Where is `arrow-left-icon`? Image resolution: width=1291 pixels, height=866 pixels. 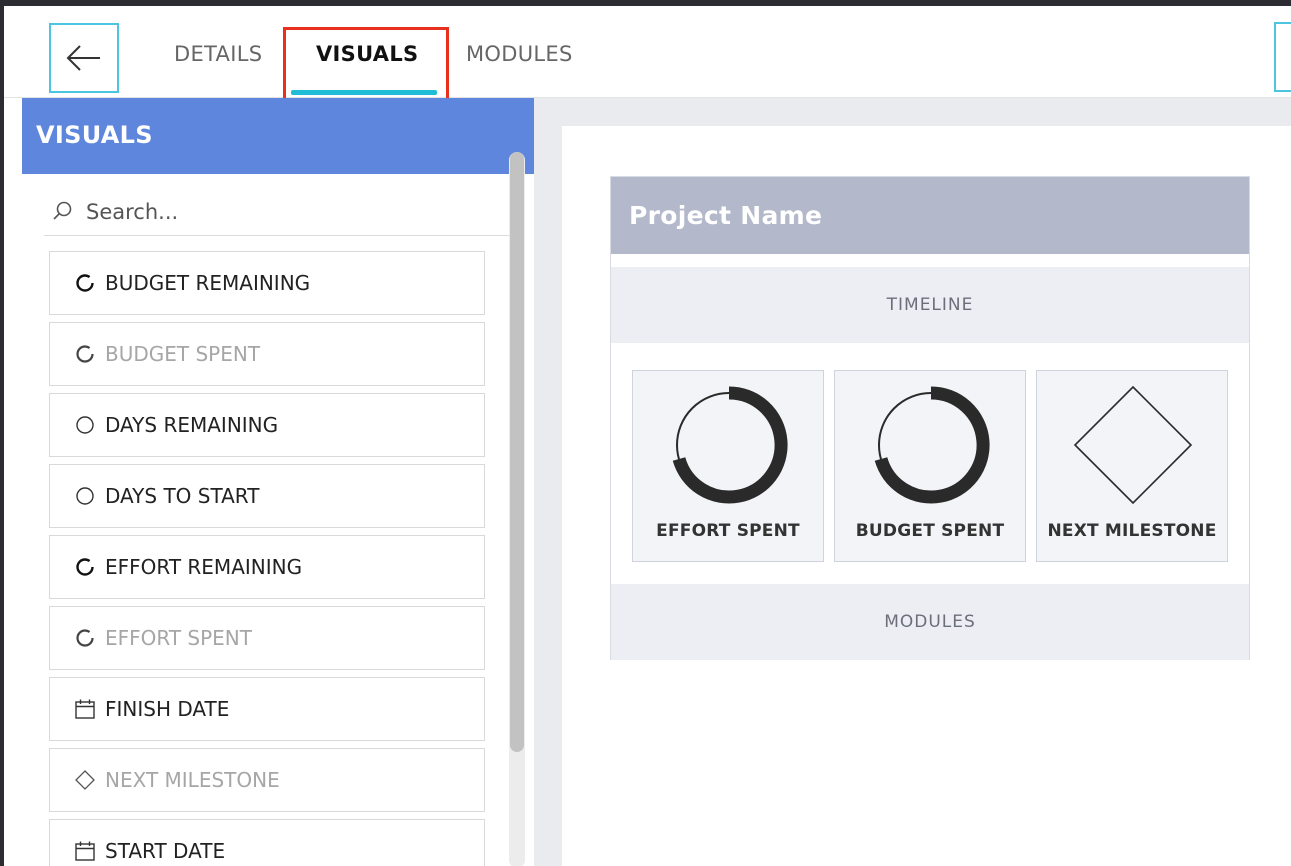
arrow-left-icon is located at coordinates (83, 58).